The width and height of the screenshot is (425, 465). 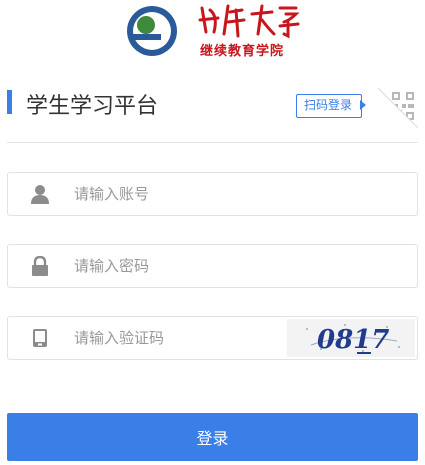 What do you see at coordinates (363, 105) in the screenshot?
I see `pointer-arrow-icon` at bounding box center [363, 105].